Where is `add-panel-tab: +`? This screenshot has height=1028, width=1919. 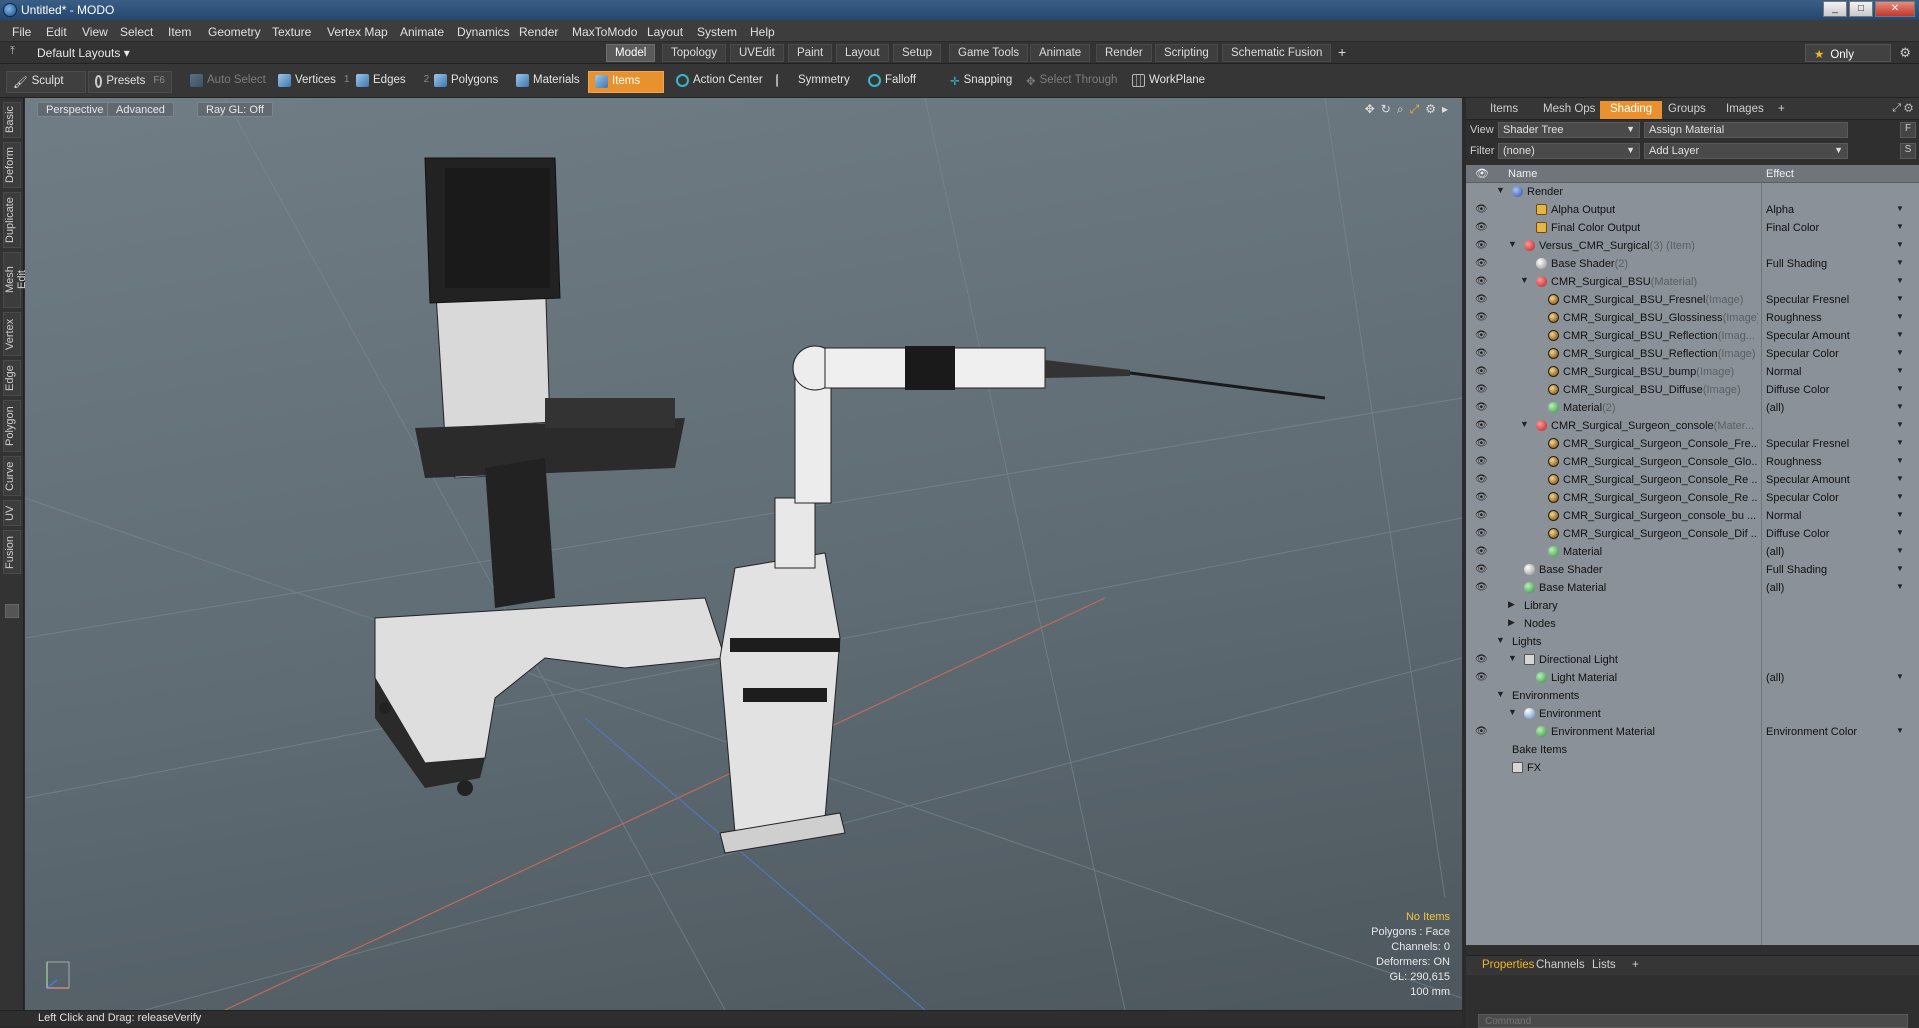 add-panel-tab: + is located at coordinates (1781, 110).